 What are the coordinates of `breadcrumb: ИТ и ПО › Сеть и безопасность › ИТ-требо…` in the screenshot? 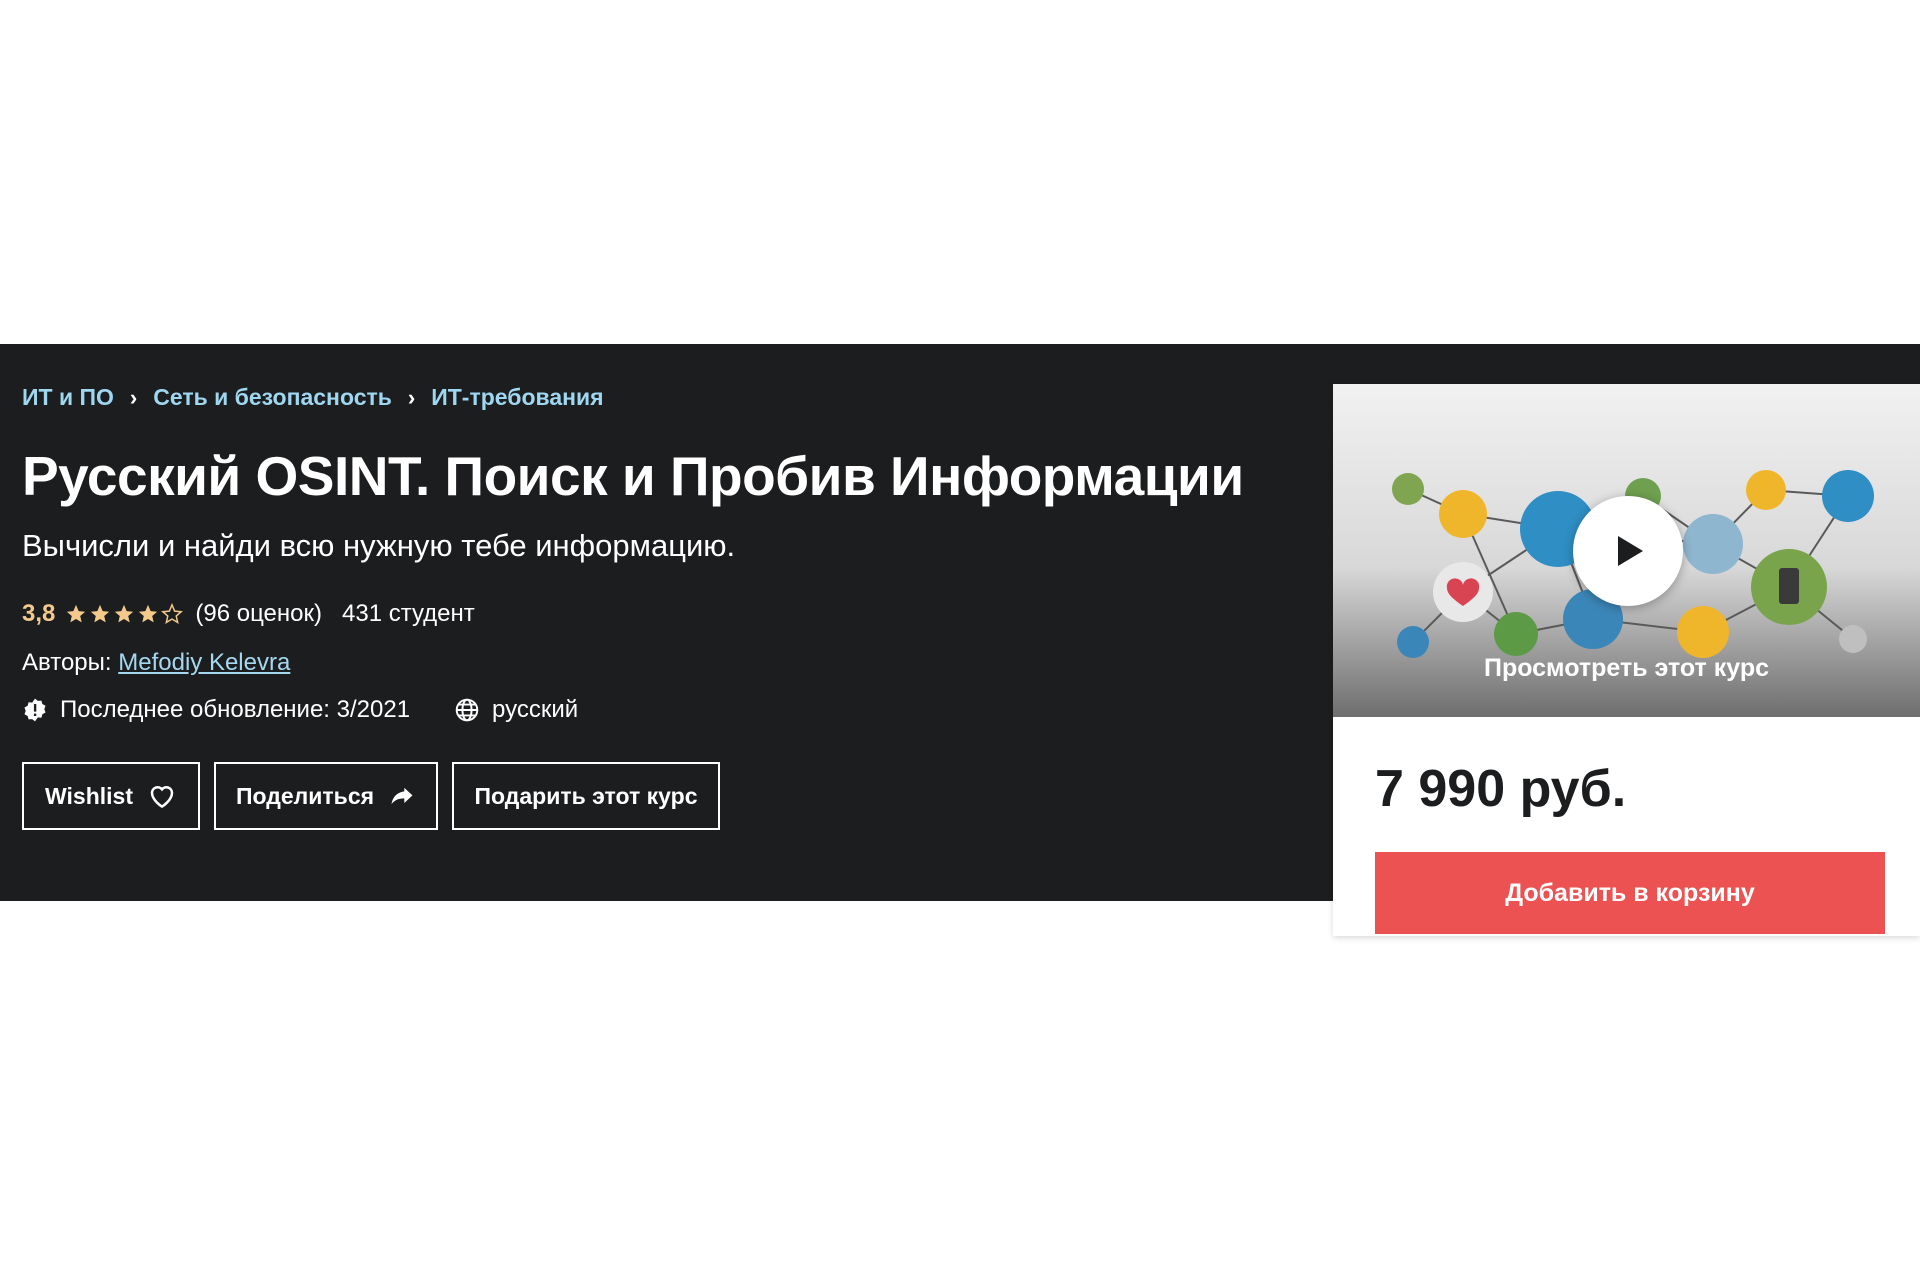 It's located at (313, 397).